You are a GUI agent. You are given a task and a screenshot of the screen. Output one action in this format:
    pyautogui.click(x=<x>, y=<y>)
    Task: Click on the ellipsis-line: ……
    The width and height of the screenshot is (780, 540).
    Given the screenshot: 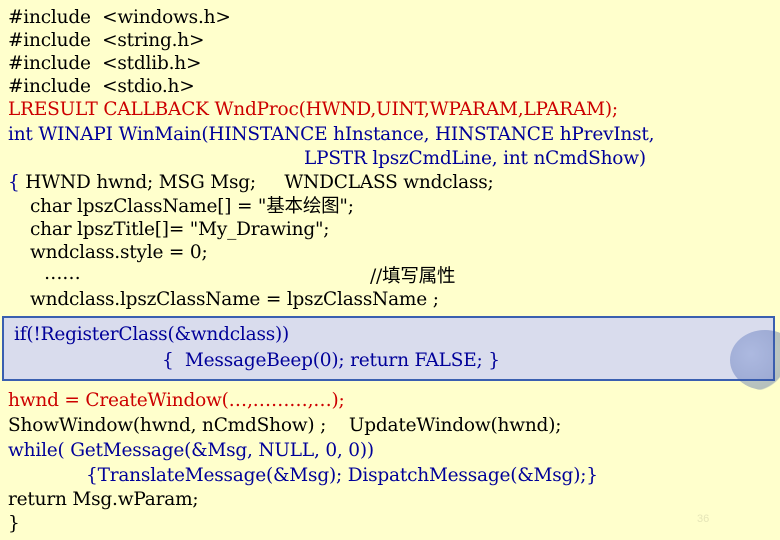 What is the action you would take?
    pyautogui.click(x=62, y=273)
    